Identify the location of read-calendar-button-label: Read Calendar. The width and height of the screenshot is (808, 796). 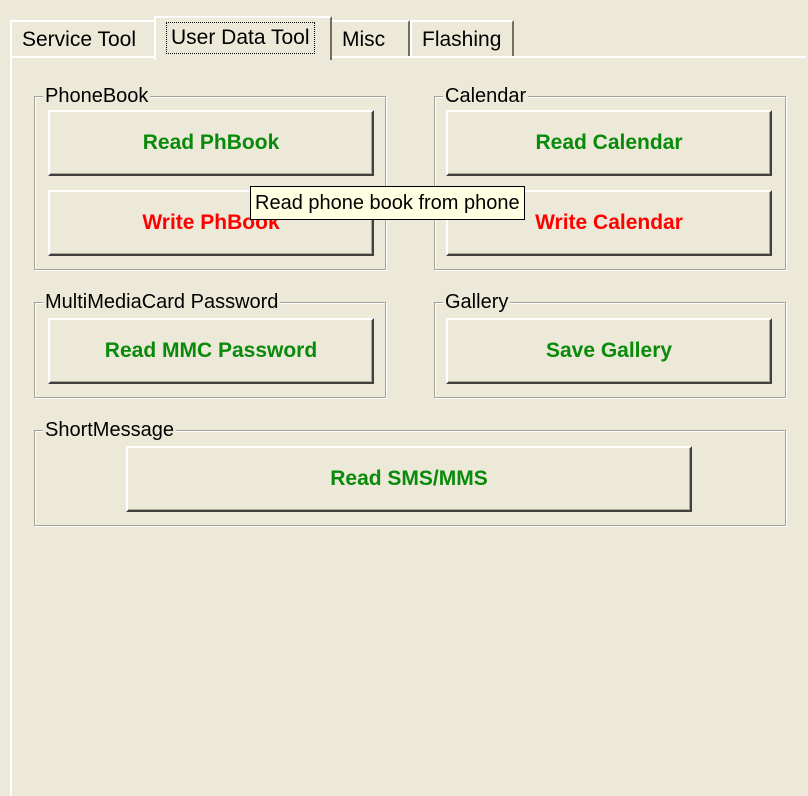
(609, 142).